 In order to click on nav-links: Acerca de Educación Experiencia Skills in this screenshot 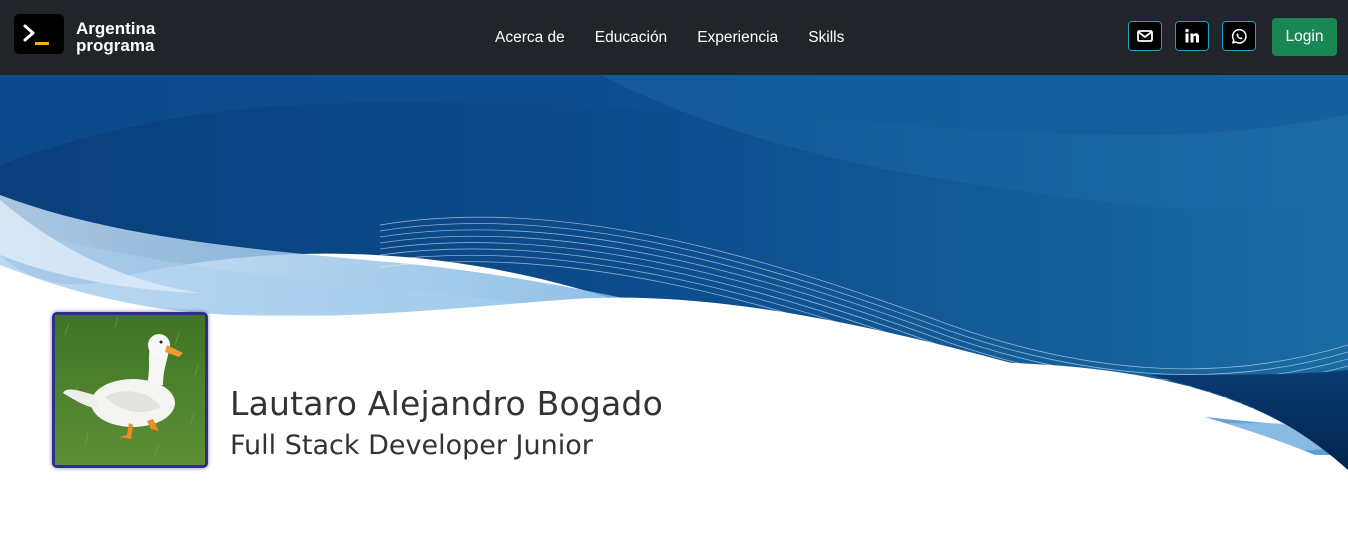, I will do `click(669, 37)`.